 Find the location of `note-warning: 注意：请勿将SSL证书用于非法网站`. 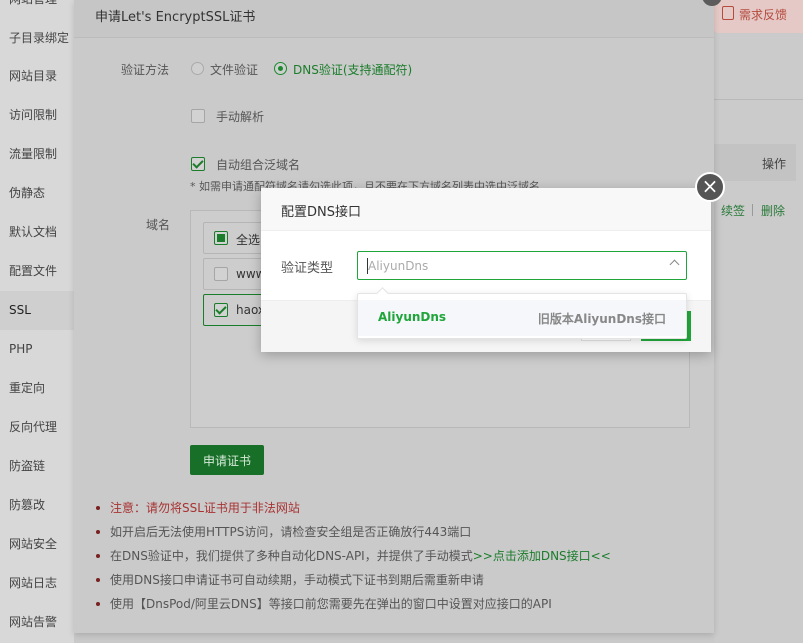

note-warning: 注意：请勿将SSL证书用于非法网站 is located at coordinates (353, 512).